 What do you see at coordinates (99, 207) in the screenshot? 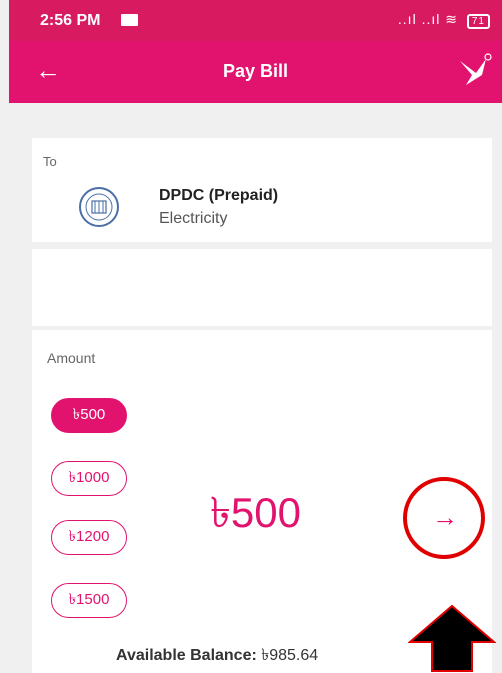
I see `dpdc-logo-icon` at bounding box center [99, 207].